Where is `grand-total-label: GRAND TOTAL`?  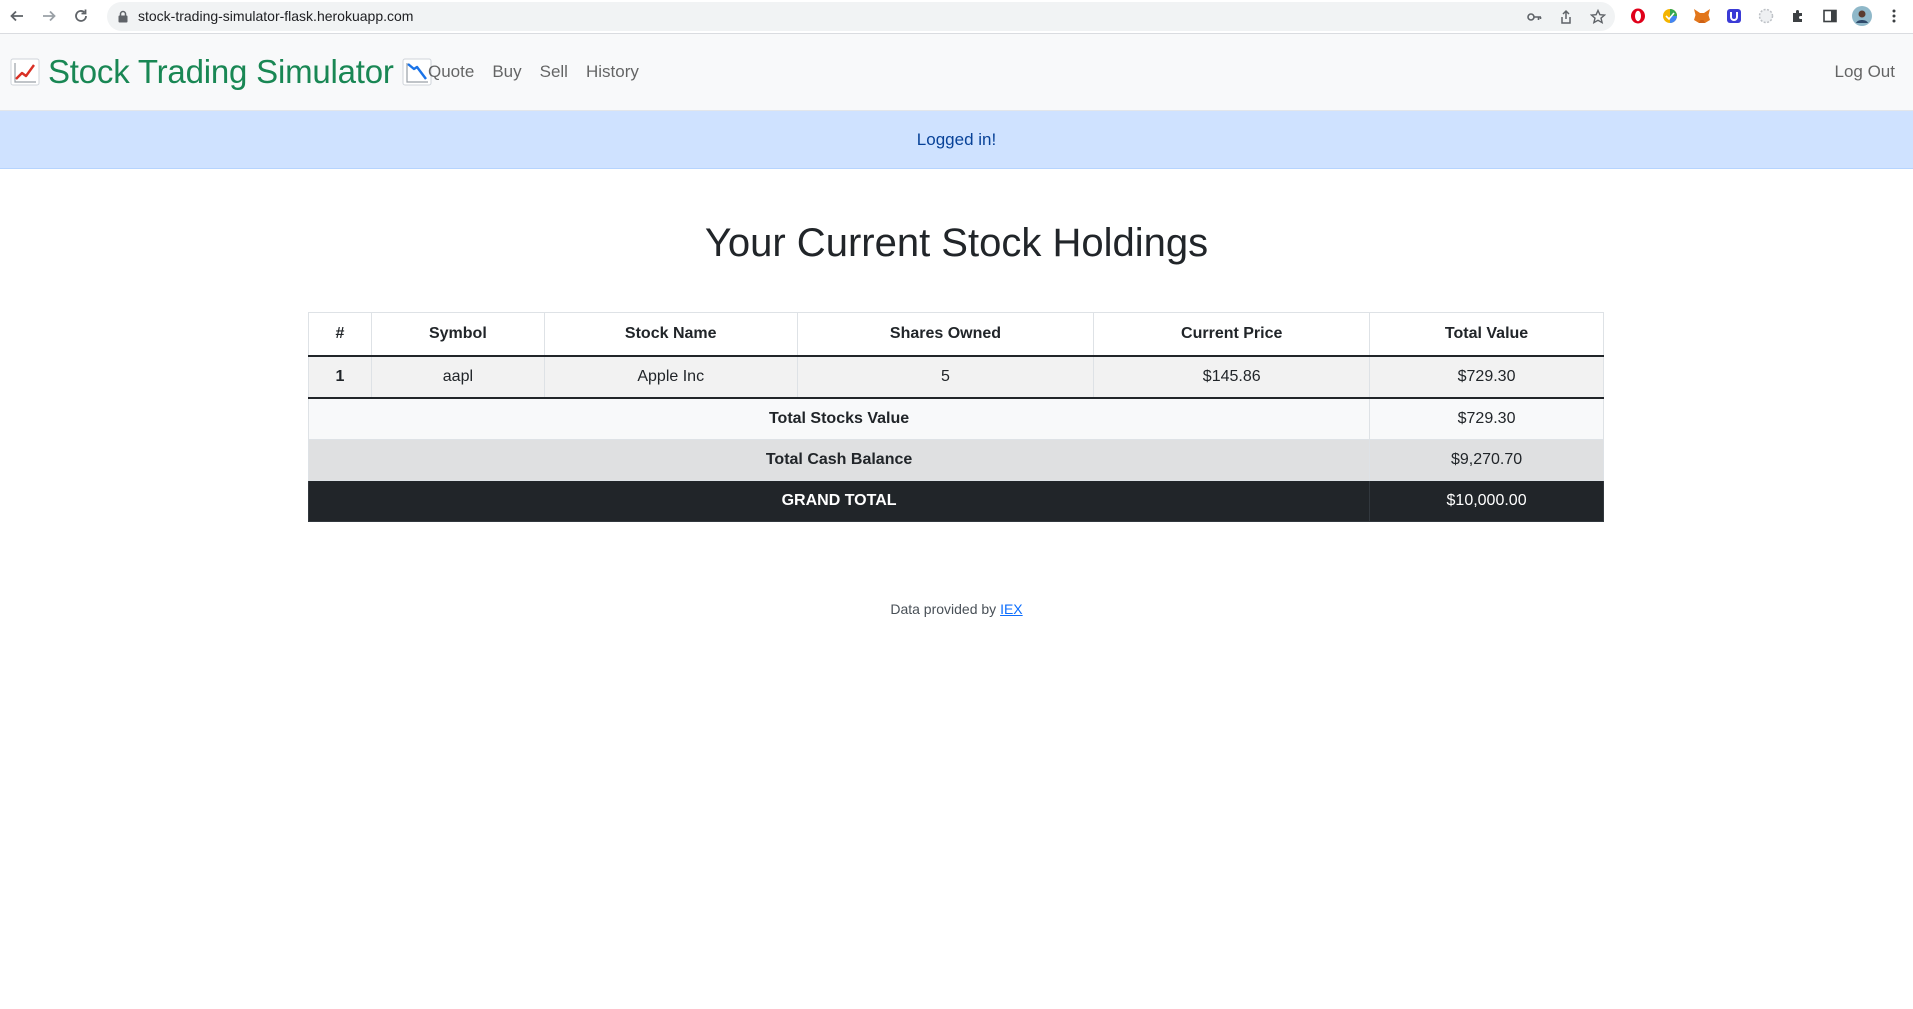 grand-total-label: GRAND TOTAL is located at coordinates (839, 501).